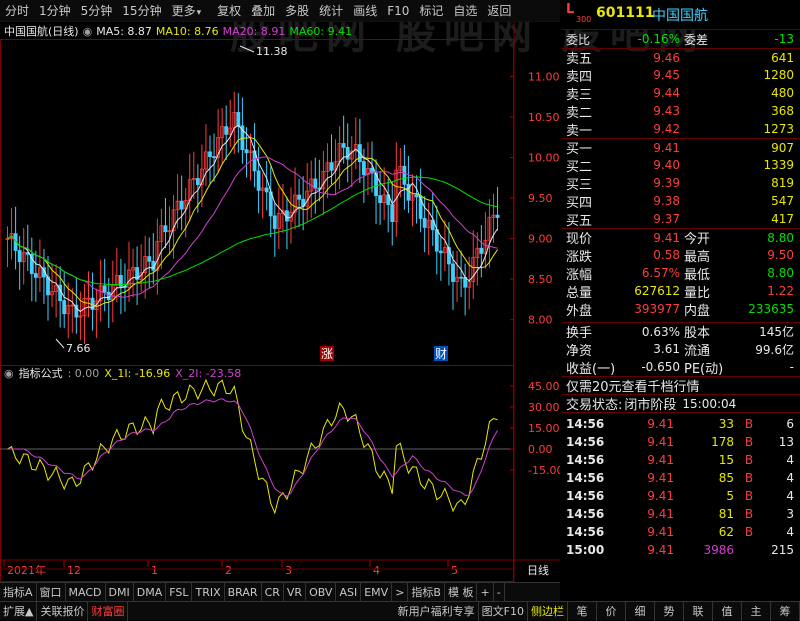 This screenshot has width=800, height=621. What do you see at coordinates (17, 11) in the screenshot?
I see `toolbar-item-0: 分时` at bounding box center [17, 11].